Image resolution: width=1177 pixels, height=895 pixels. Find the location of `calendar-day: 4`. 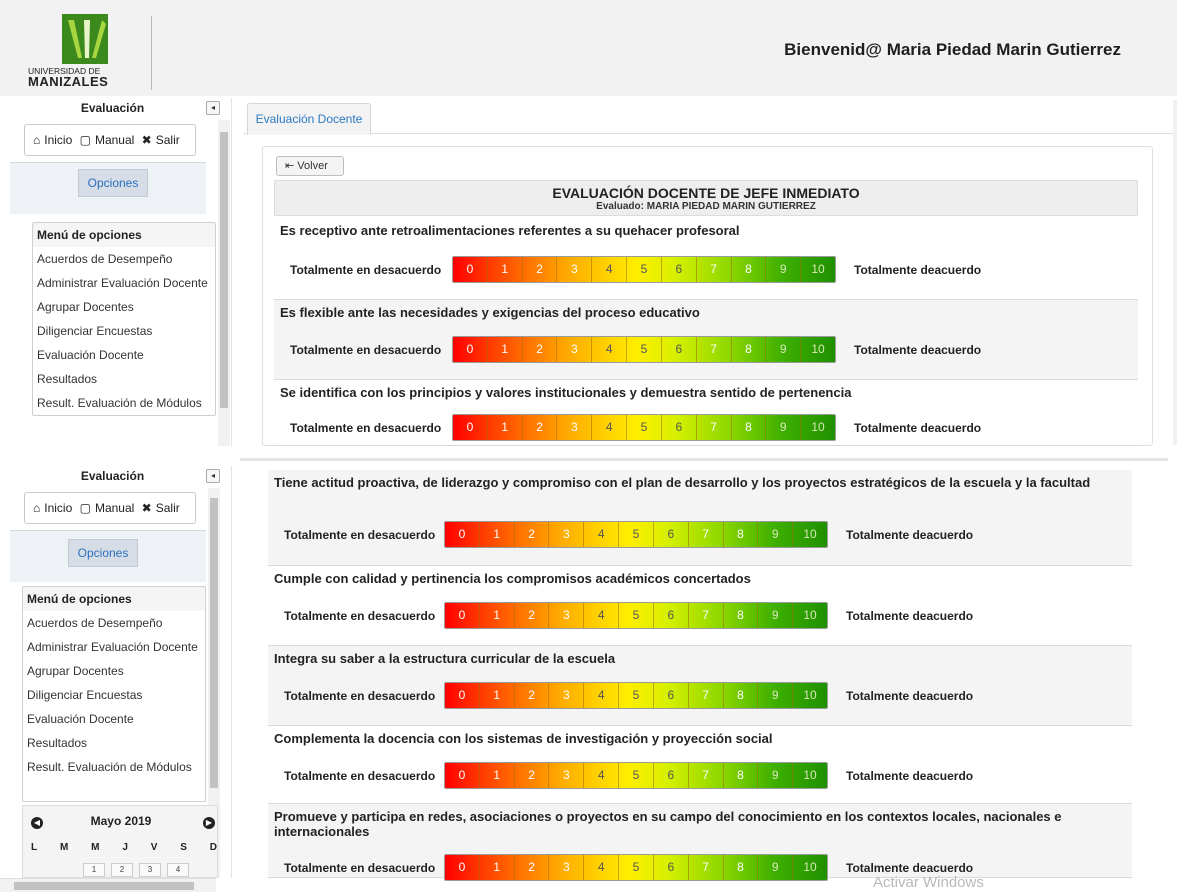

calendar-day: 4 is located at coordinates (178, 870).